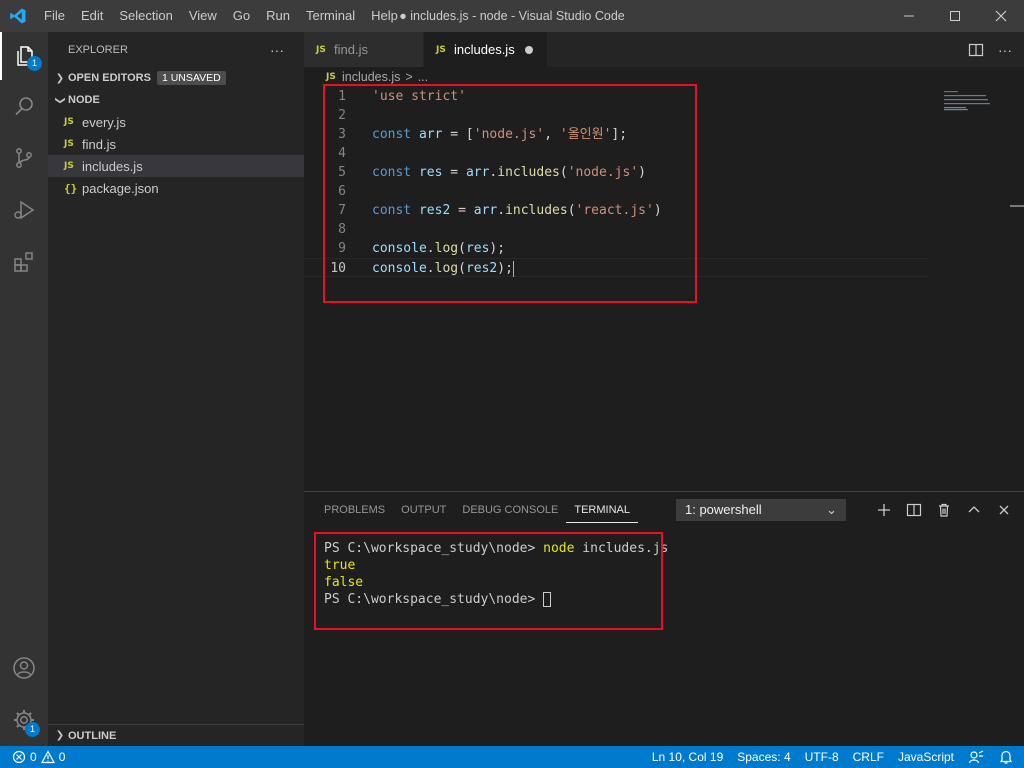  Describe the element at coordinates (338, 268) in the screenshot. I see `line-number: 10` at that location.